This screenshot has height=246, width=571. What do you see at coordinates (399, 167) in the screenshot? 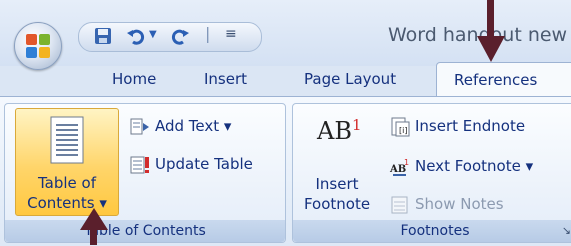
I see `next-footnote-icon: AB 1` at bounding box center [399, 167].